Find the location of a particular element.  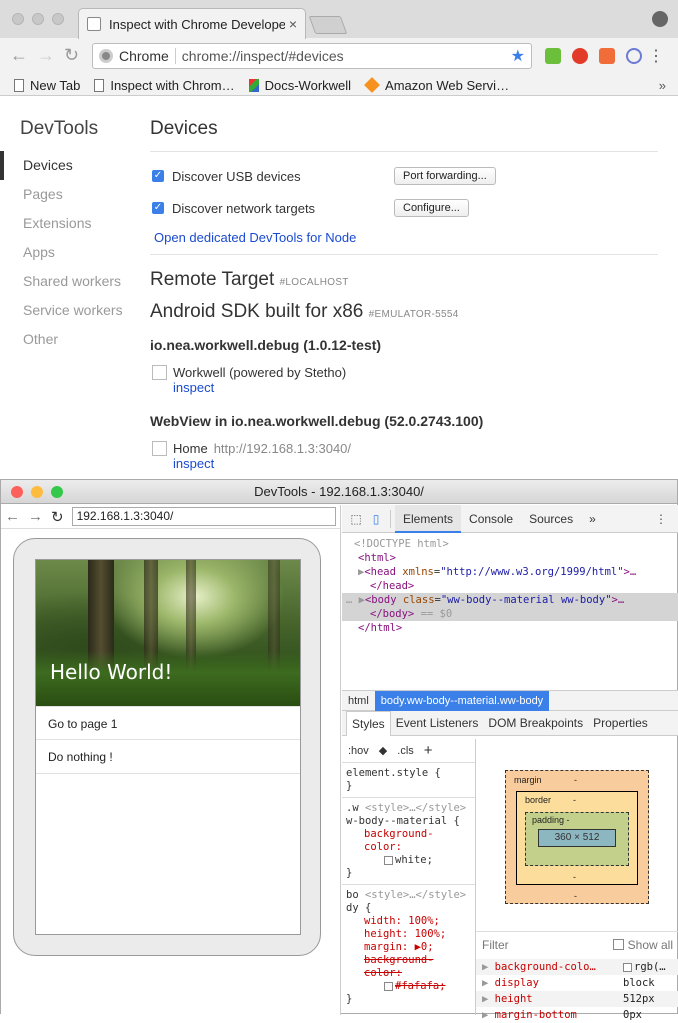

computed-property: ▶ display block is located at coordinates (577, 983).